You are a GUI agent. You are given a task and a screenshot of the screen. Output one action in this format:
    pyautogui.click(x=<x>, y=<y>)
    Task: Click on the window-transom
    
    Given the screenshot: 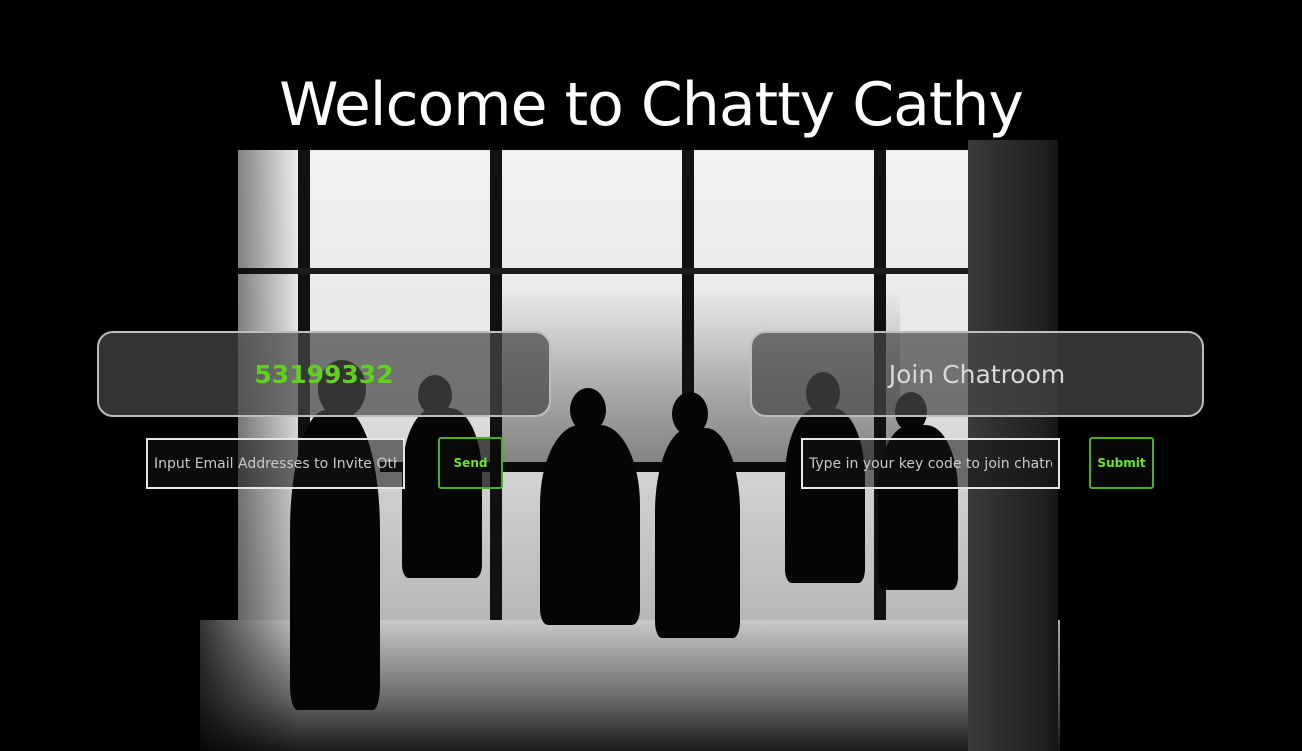 What is the action you would take?
    pyautogui.click(x=603, y=271)
    